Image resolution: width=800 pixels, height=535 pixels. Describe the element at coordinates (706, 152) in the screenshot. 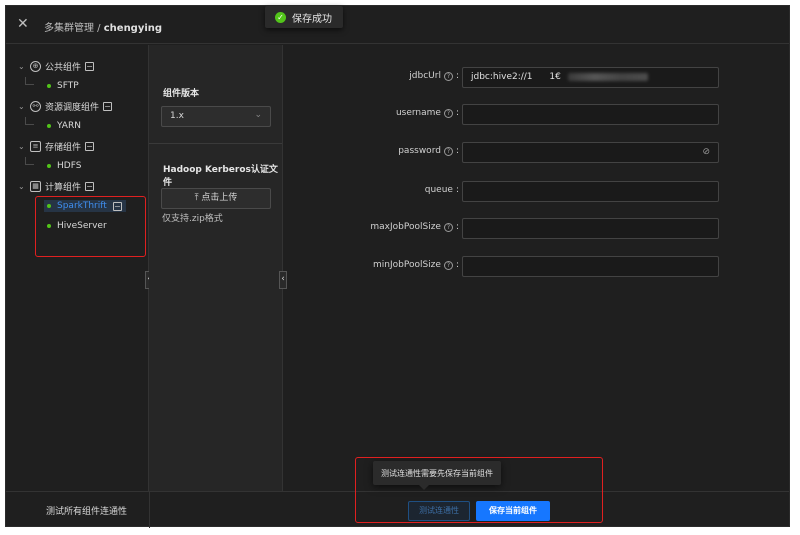

I see `eye-invisible-icon: ⊘` at that location.